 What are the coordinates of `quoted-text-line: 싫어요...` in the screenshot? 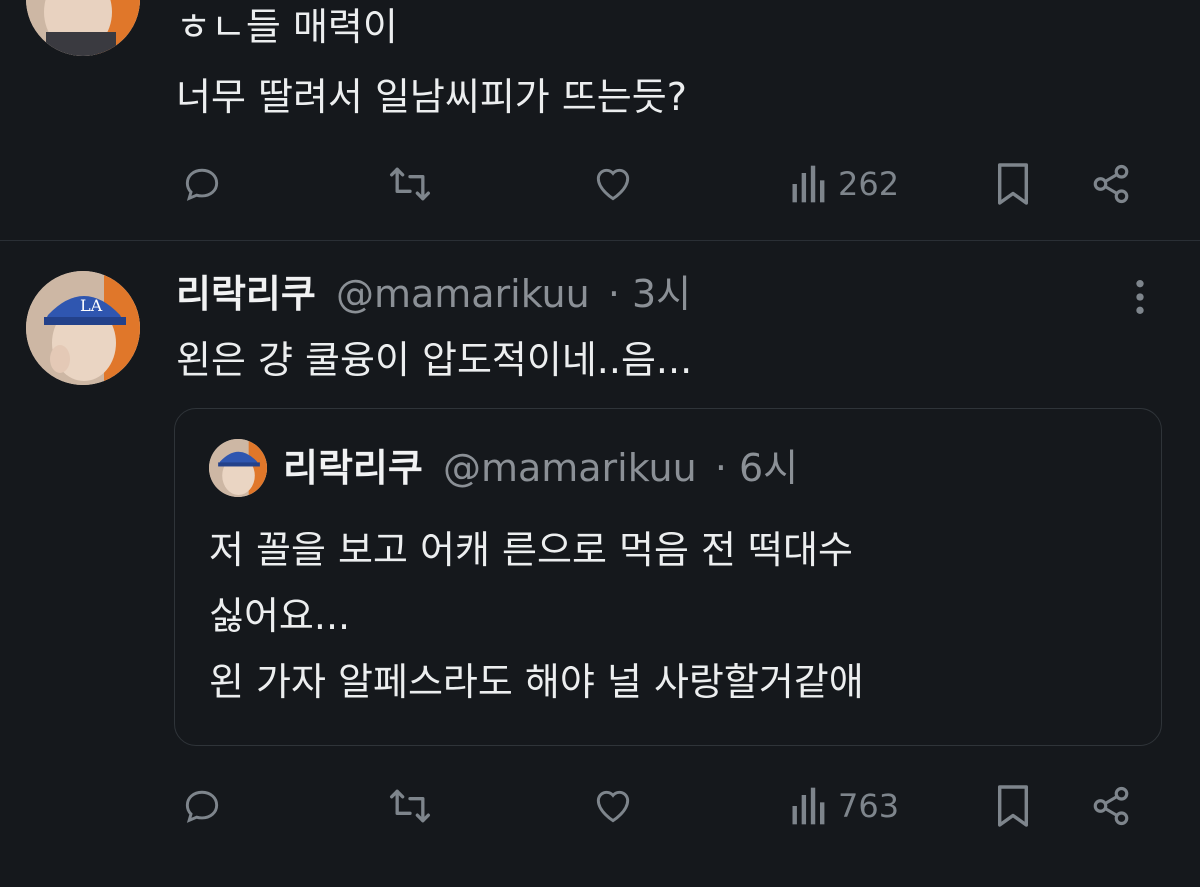 It's located at (280, 616).